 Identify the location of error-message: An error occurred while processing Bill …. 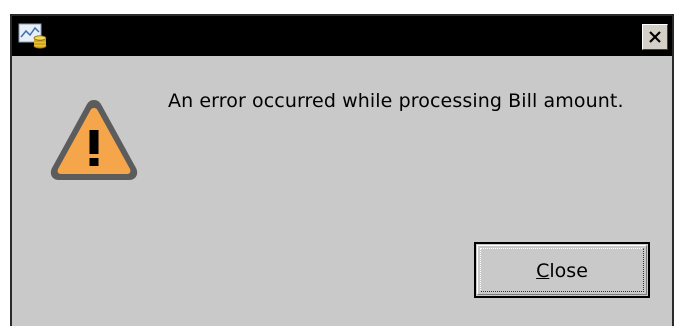
(396, 101).